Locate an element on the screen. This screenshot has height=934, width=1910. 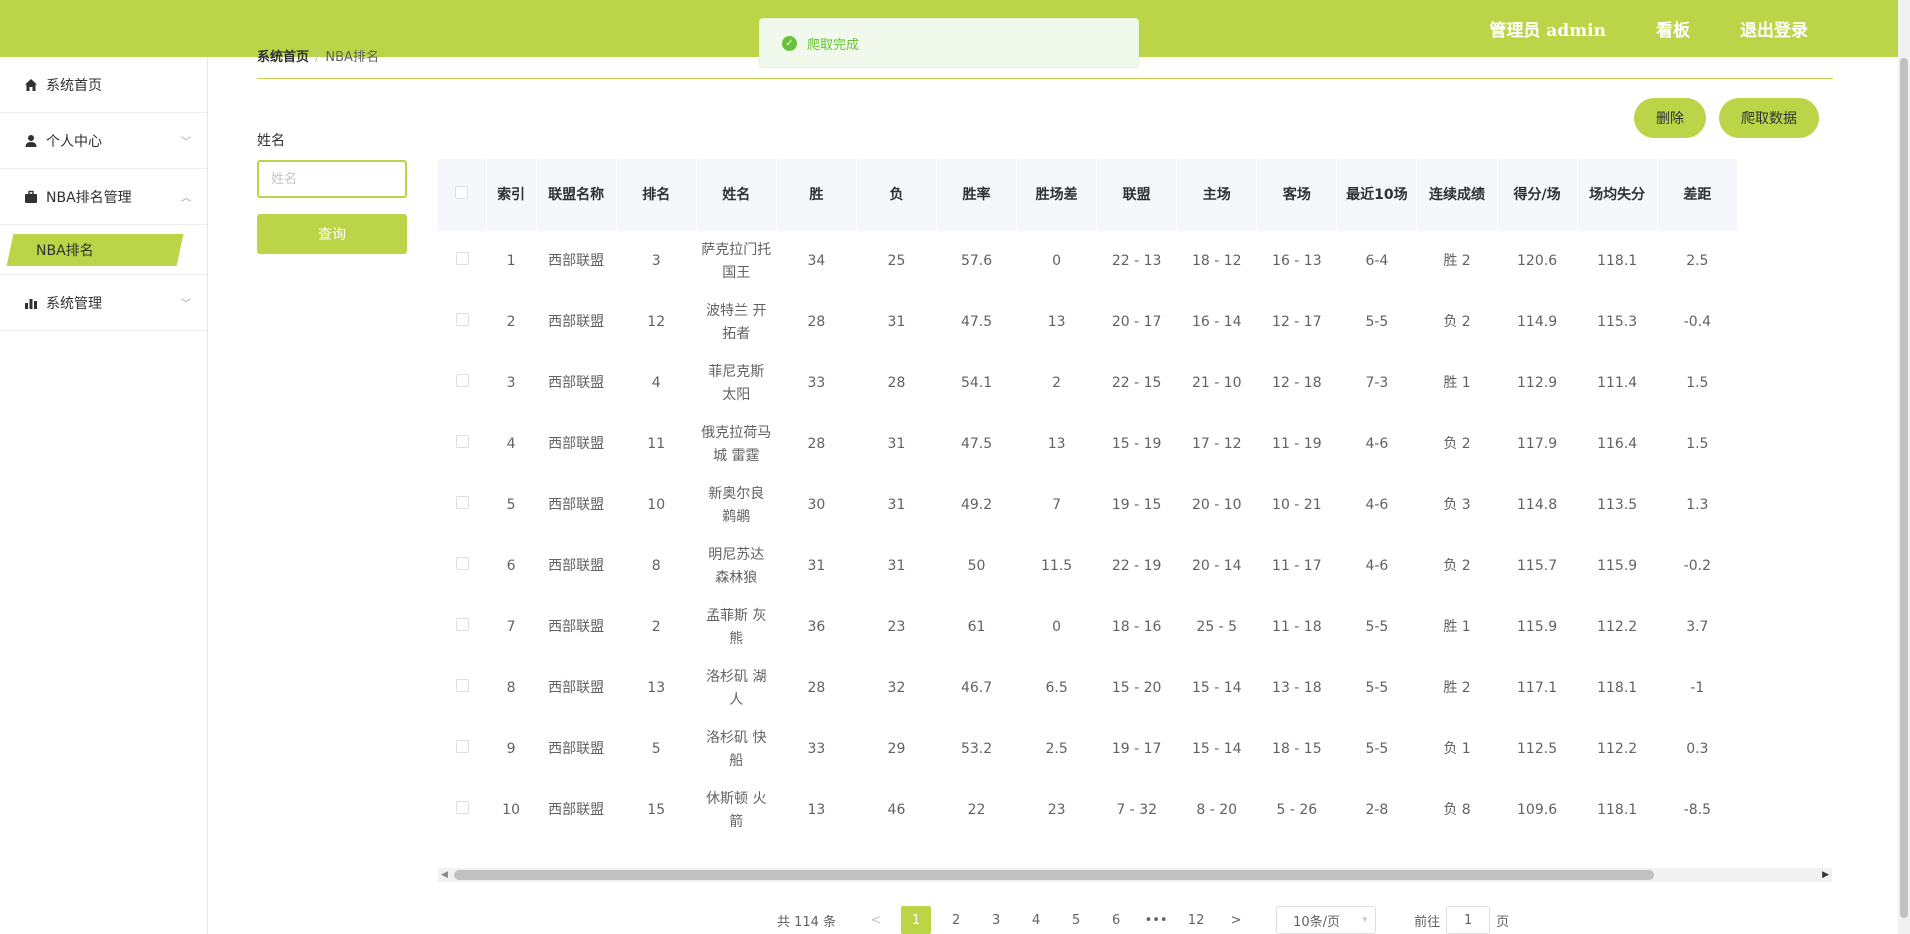
vertical-scrollbar is located at coordinates (1904, 467).